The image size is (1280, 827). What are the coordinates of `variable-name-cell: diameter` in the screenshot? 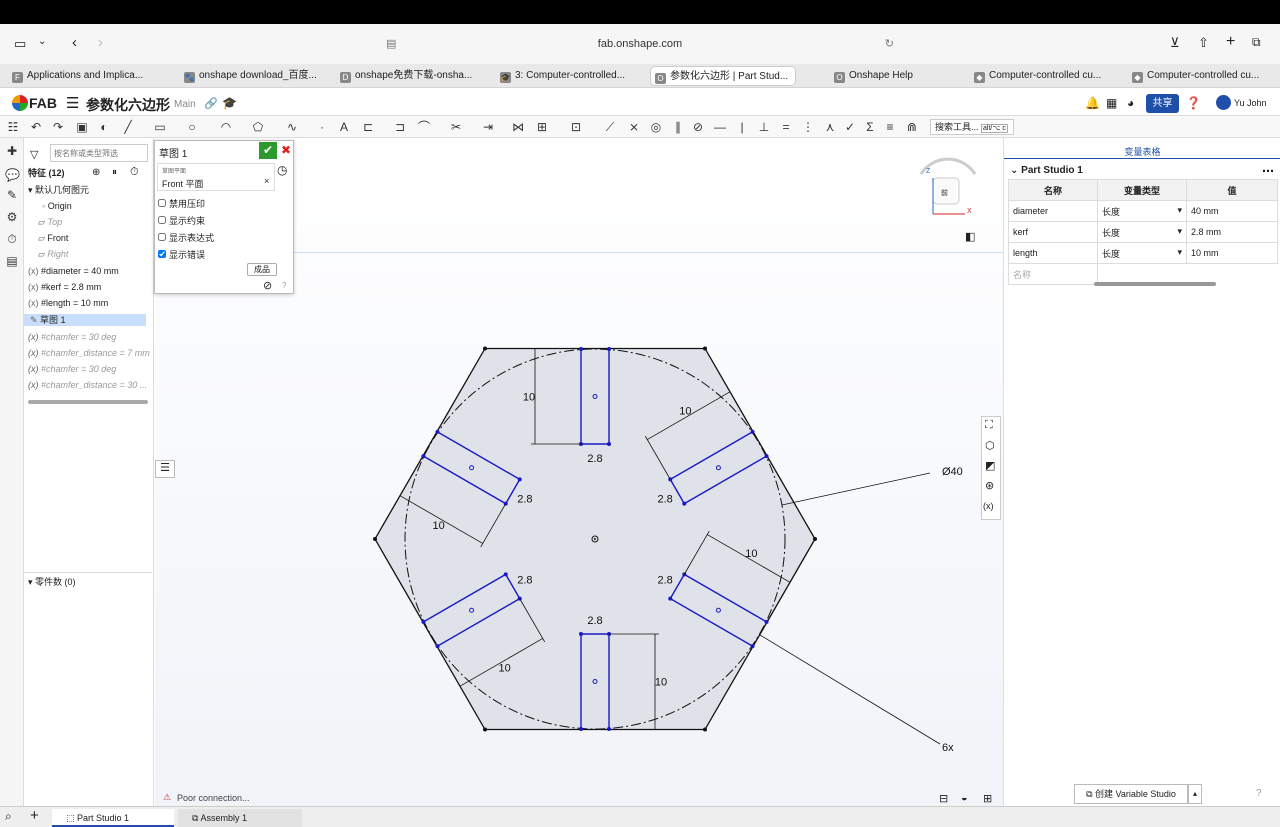 It's located at (1053, 211).